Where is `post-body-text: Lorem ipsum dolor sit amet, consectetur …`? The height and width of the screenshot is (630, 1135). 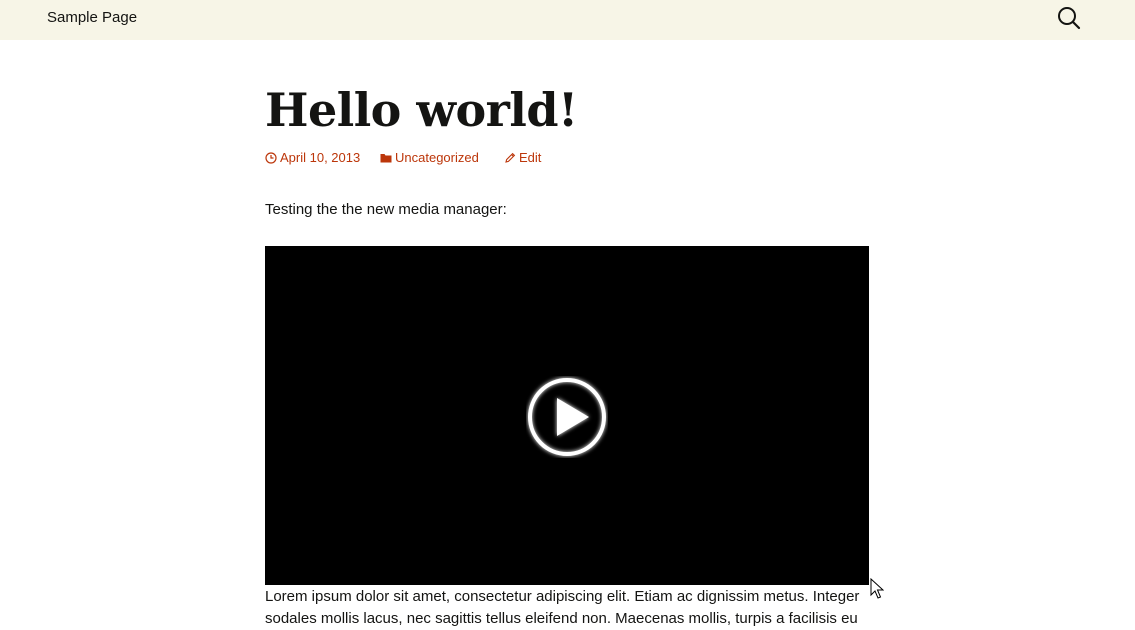 post-body-text: Lorem ipsum dolor sit amet, consectetur … is located at coordinates (562, 607).